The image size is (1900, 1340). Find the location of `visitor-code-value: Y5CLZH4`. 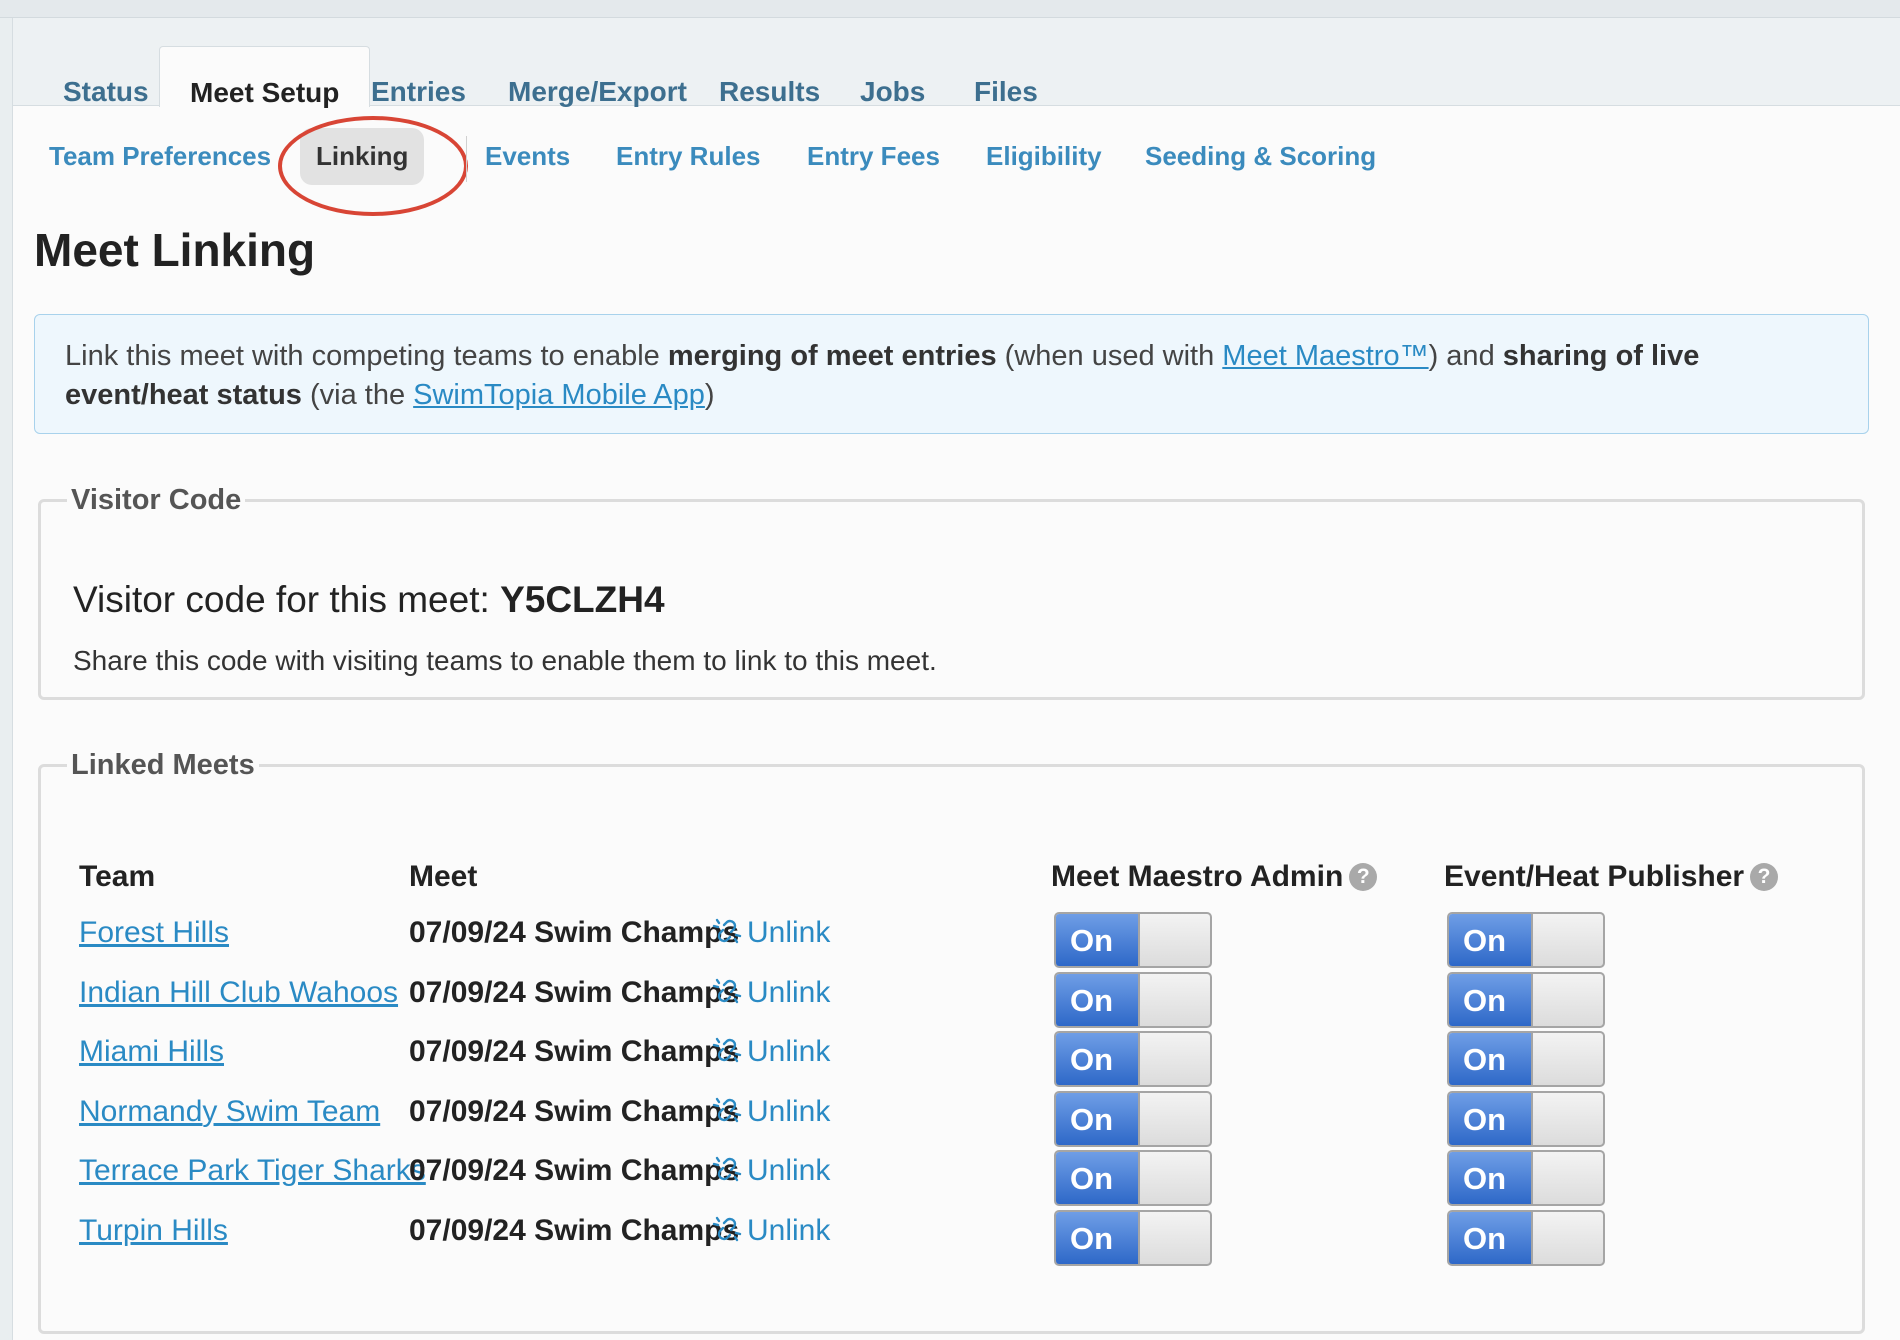

visitor-code-value: Y5CLZH4 is located at coordinates (582, 599).